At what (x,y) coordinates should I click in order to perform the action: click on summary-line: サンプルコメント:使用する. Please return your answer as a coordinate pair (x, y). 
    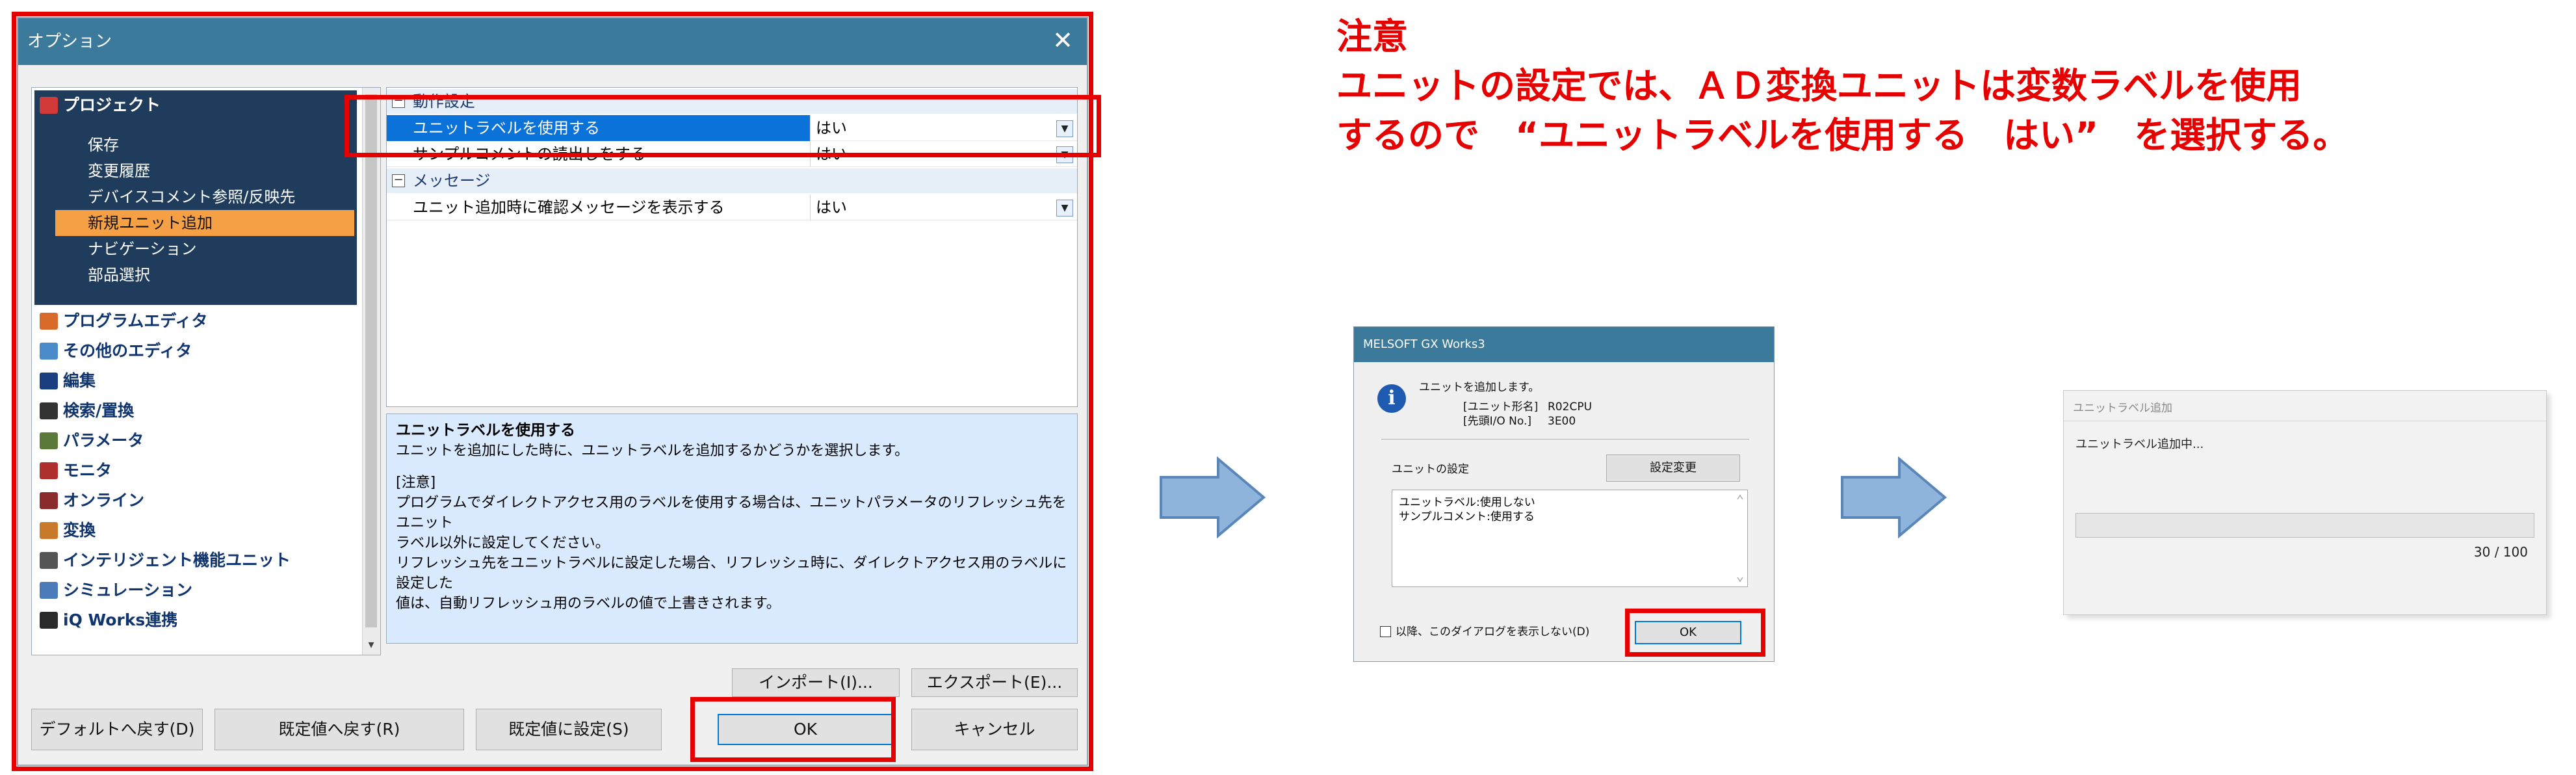
    Looking at the image, I should click on (1467, 516).